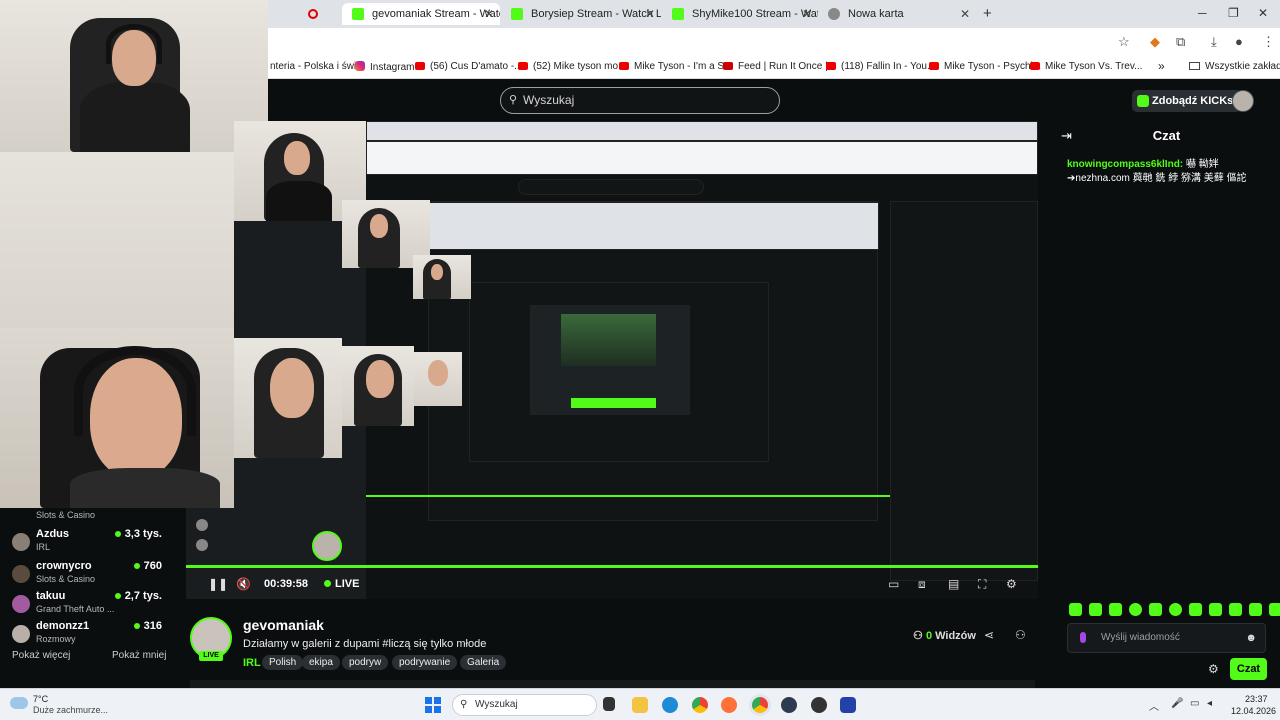 This screenshot has width=1280, height=720. What do you see at coordinates (640, 705) in the screenshot?
I see `file-explorer-icon` at bounding box center [640, 705].